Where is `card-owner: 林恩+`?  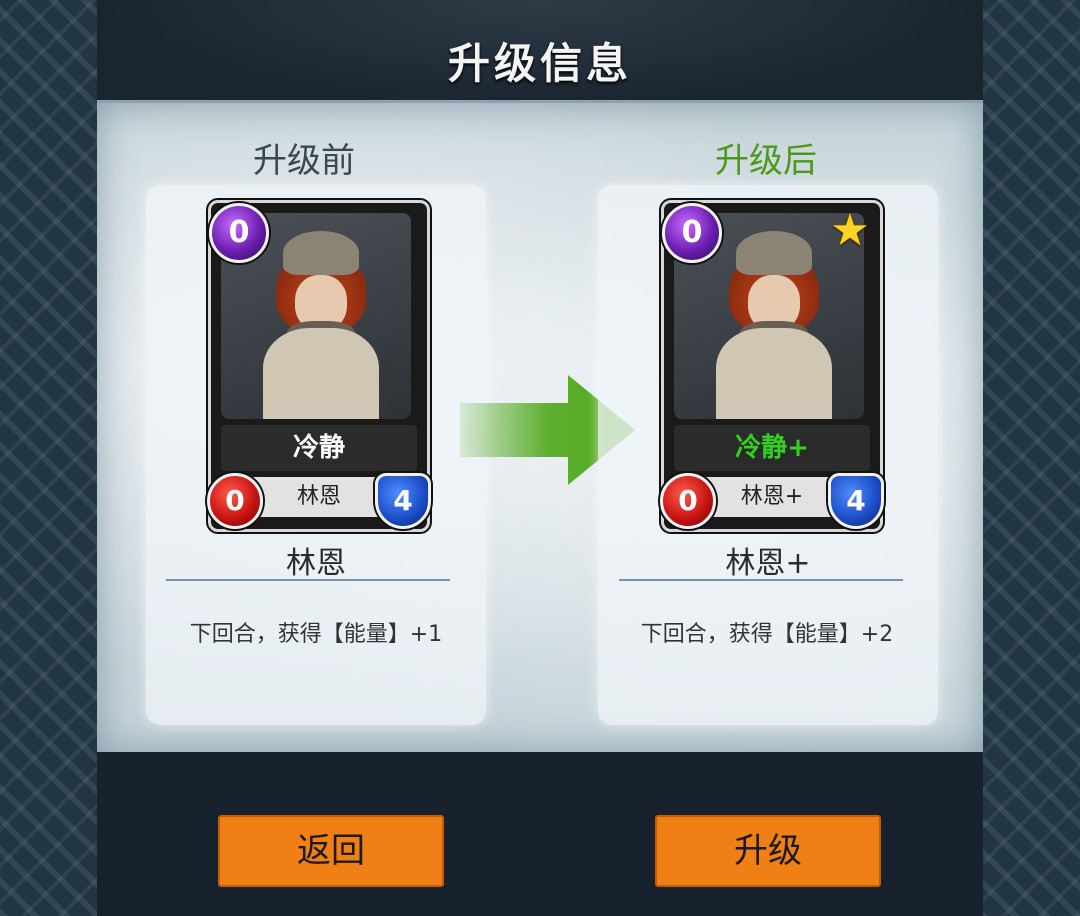
card-owner: 林恩+ is located at coordinates (772, 497).